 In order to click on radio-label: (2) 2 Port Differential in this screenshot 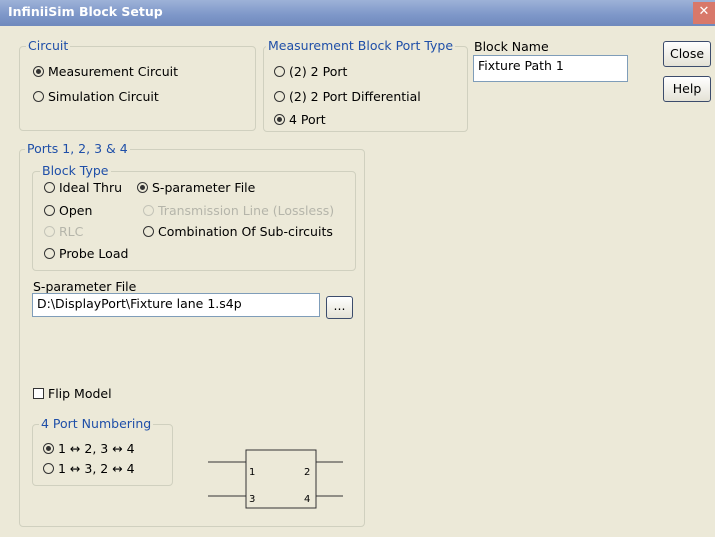, I will do `click(355, 96)`.